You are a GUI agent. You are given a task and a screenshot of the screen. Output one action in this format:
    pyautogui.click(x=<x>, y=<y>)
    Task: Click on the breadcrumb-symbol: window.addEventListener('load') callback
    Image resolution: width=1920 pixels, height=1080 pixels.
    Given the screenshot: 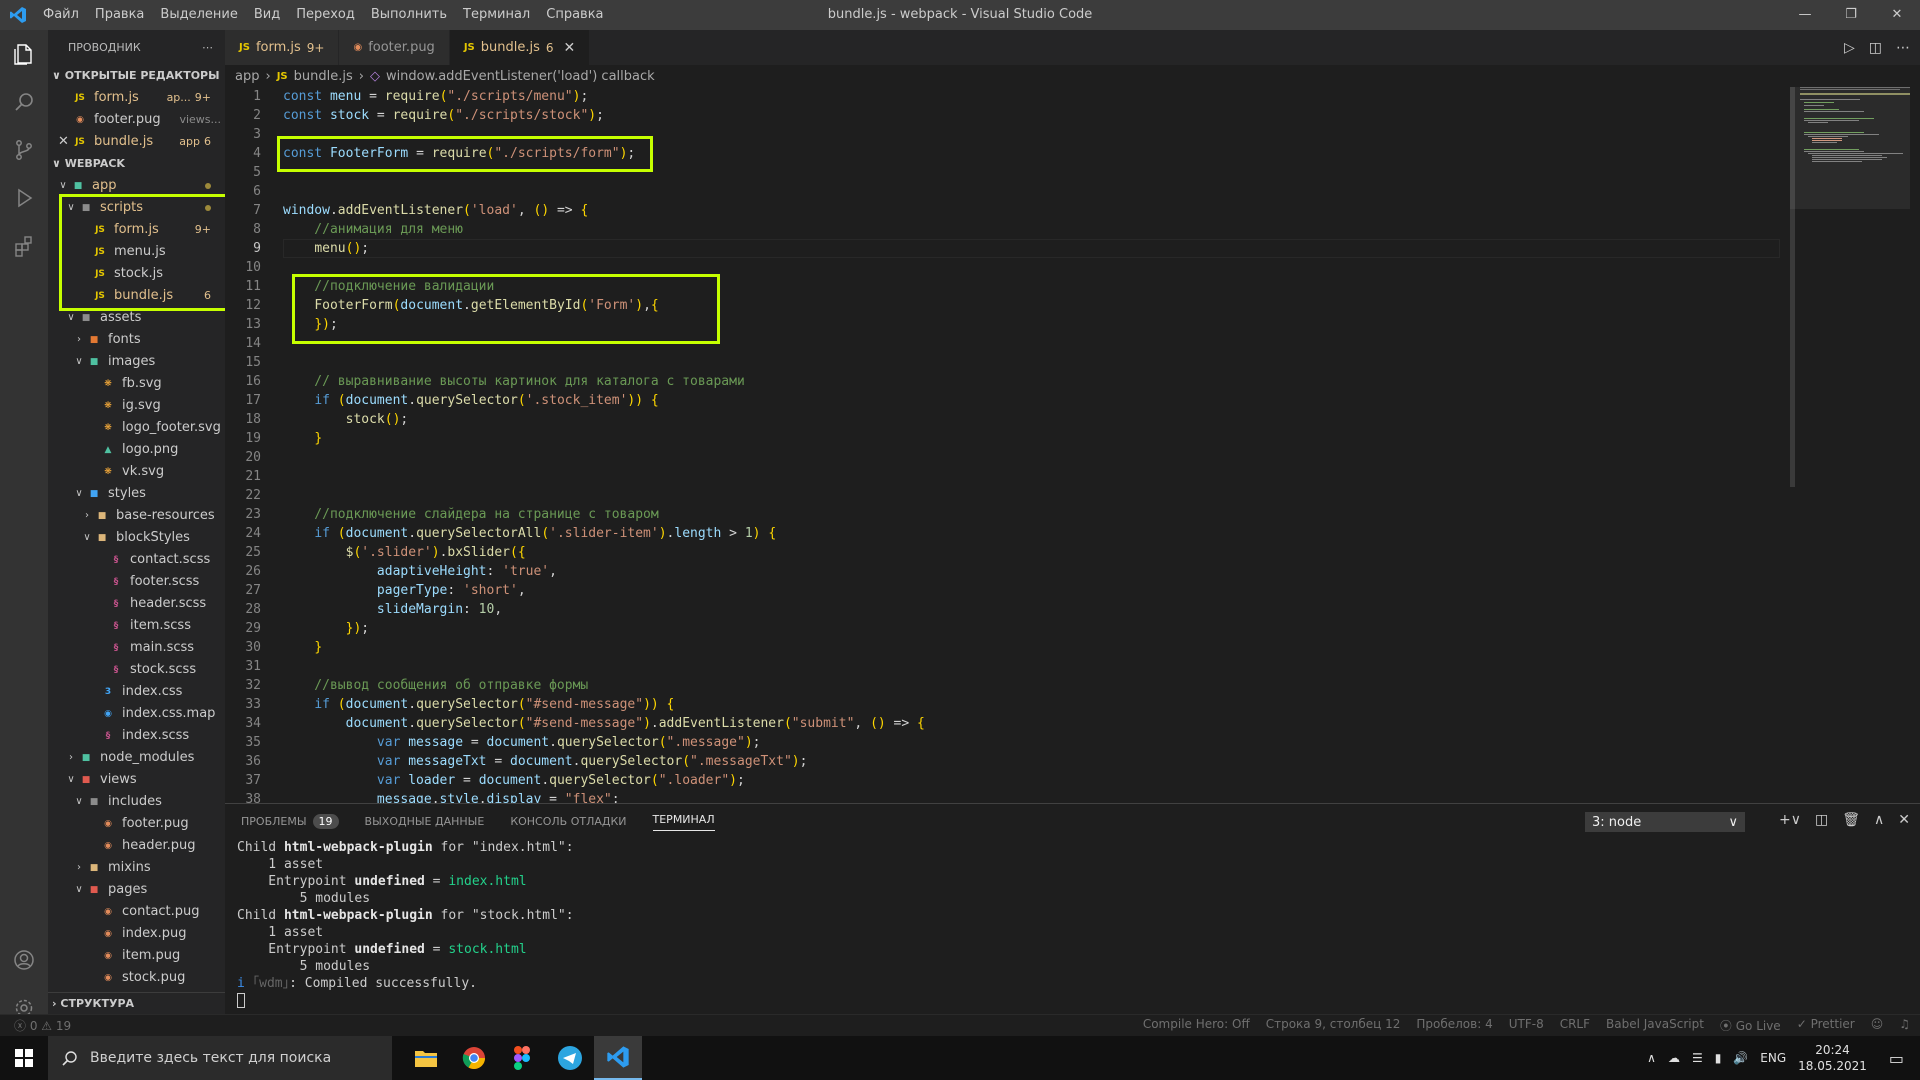 What is the action you would take?
    pyautogui.click(x=520, y=76)
    